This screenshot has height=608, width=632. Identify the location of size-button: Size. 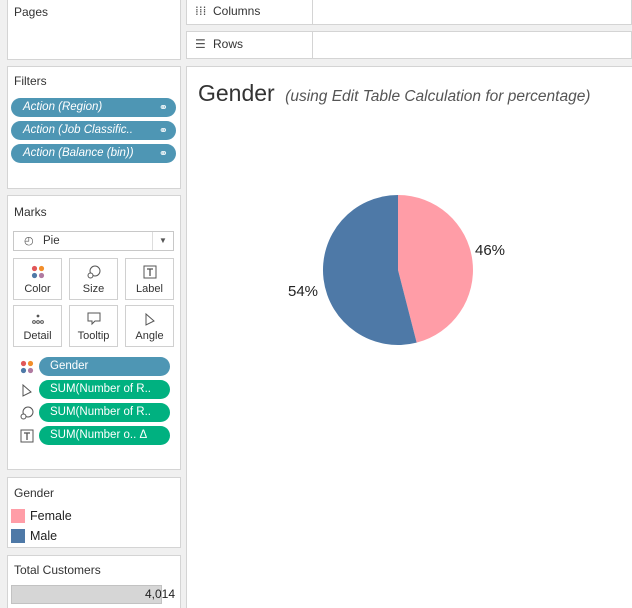
(93, 279).